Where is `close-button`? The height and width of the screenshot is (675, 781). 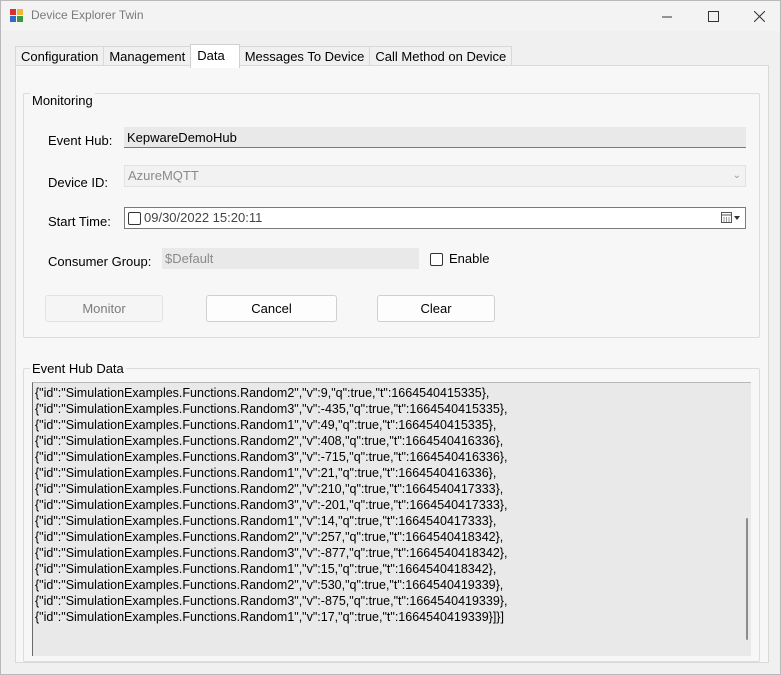
close-button is located at coordinates (758, 16).